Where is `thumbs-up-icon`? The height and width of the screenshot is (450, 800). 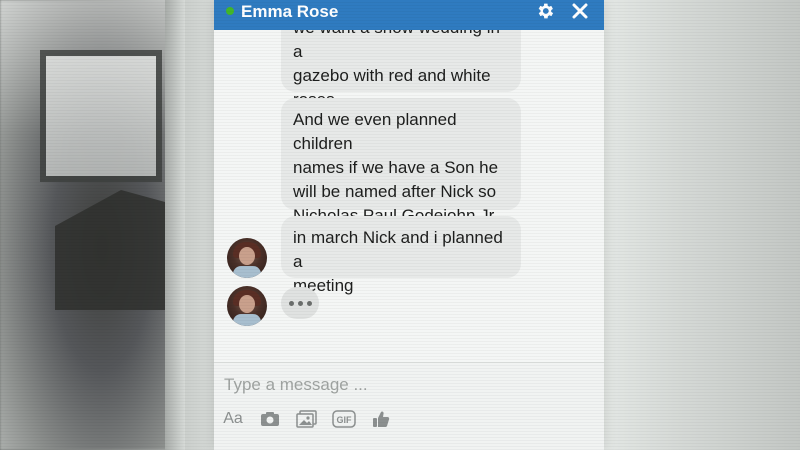
thumbs-up-icon is located at coordinates (381, 419).